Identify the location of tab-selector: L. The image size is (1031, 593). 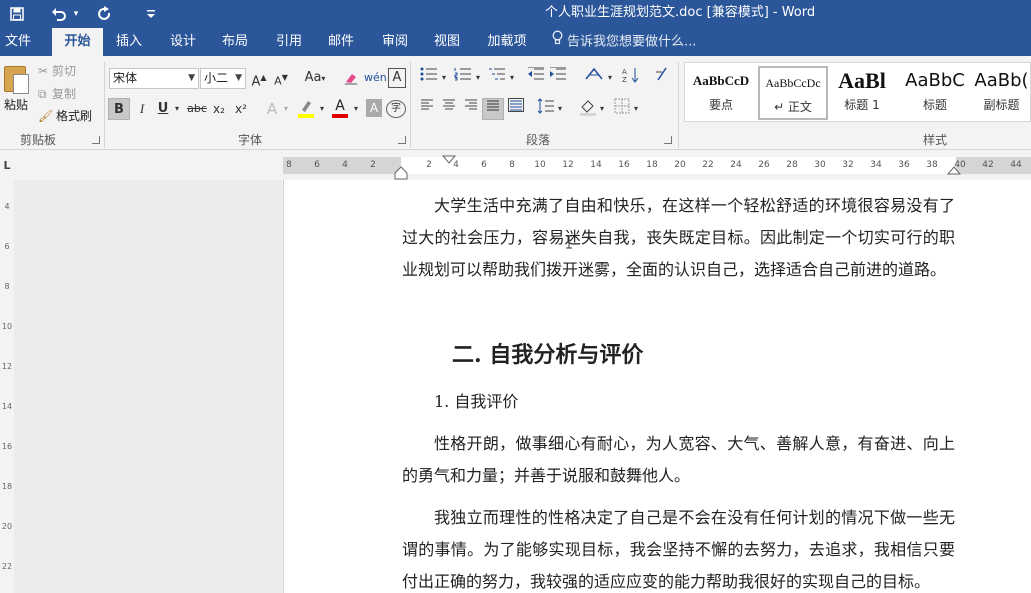
(7, 166).